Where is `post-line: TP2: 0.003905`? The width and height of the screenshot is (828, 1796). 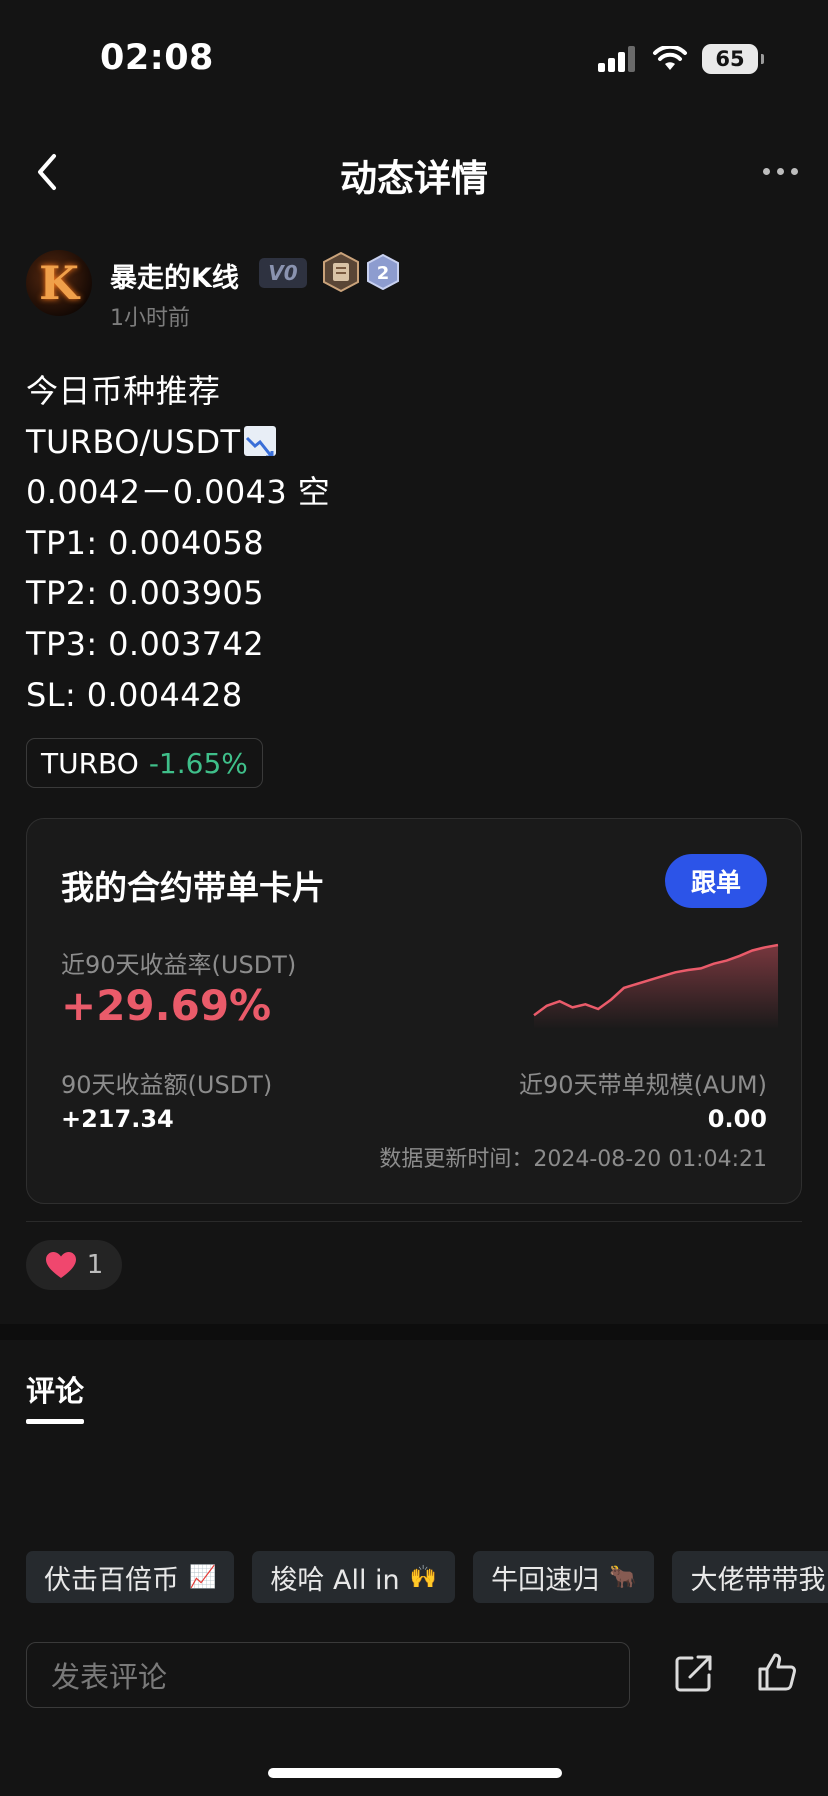
post-line: TP2: 0.003905 is located at coordinates (145, 593).